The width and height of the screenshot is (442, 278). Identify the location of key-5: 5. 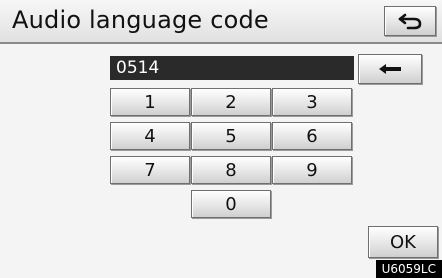
(231, 136).